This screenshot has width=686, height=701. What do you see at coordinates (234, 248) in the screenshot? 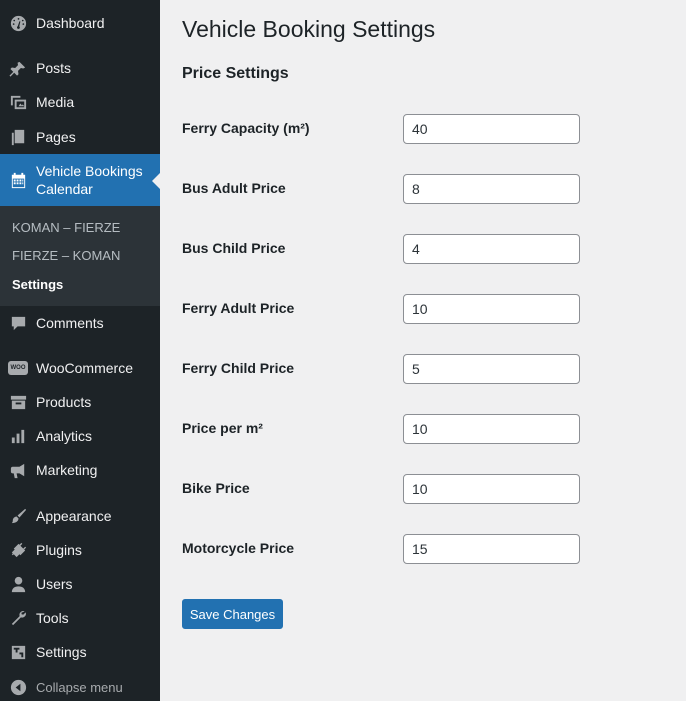
I see `bus-child-price-label: Bus Child Price` at bounding box center [234, 248].